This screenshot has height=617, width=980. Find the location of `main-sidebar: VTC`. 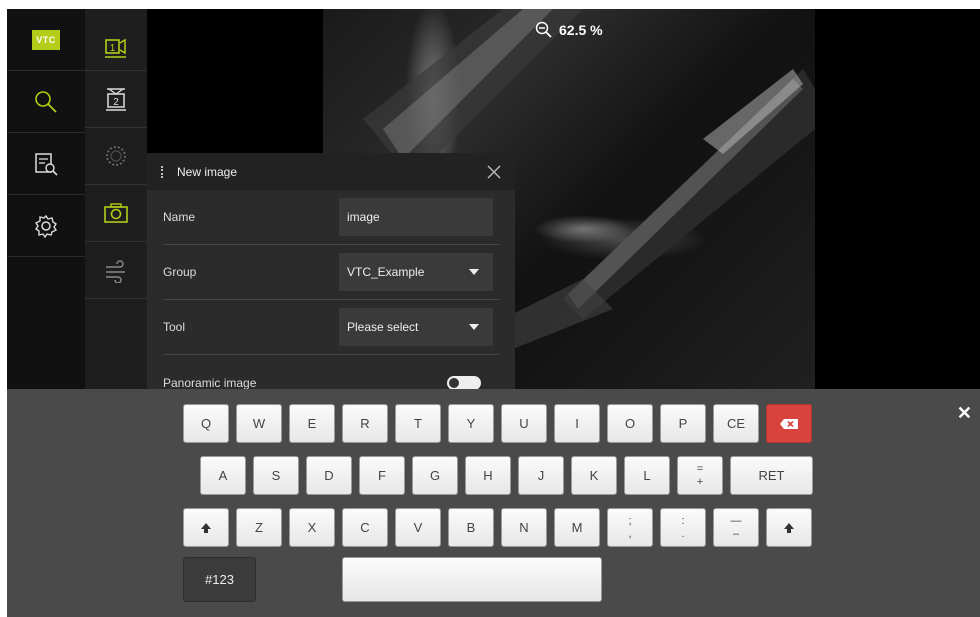

main-sidebar: VTC is located at coordinates (46, 199).